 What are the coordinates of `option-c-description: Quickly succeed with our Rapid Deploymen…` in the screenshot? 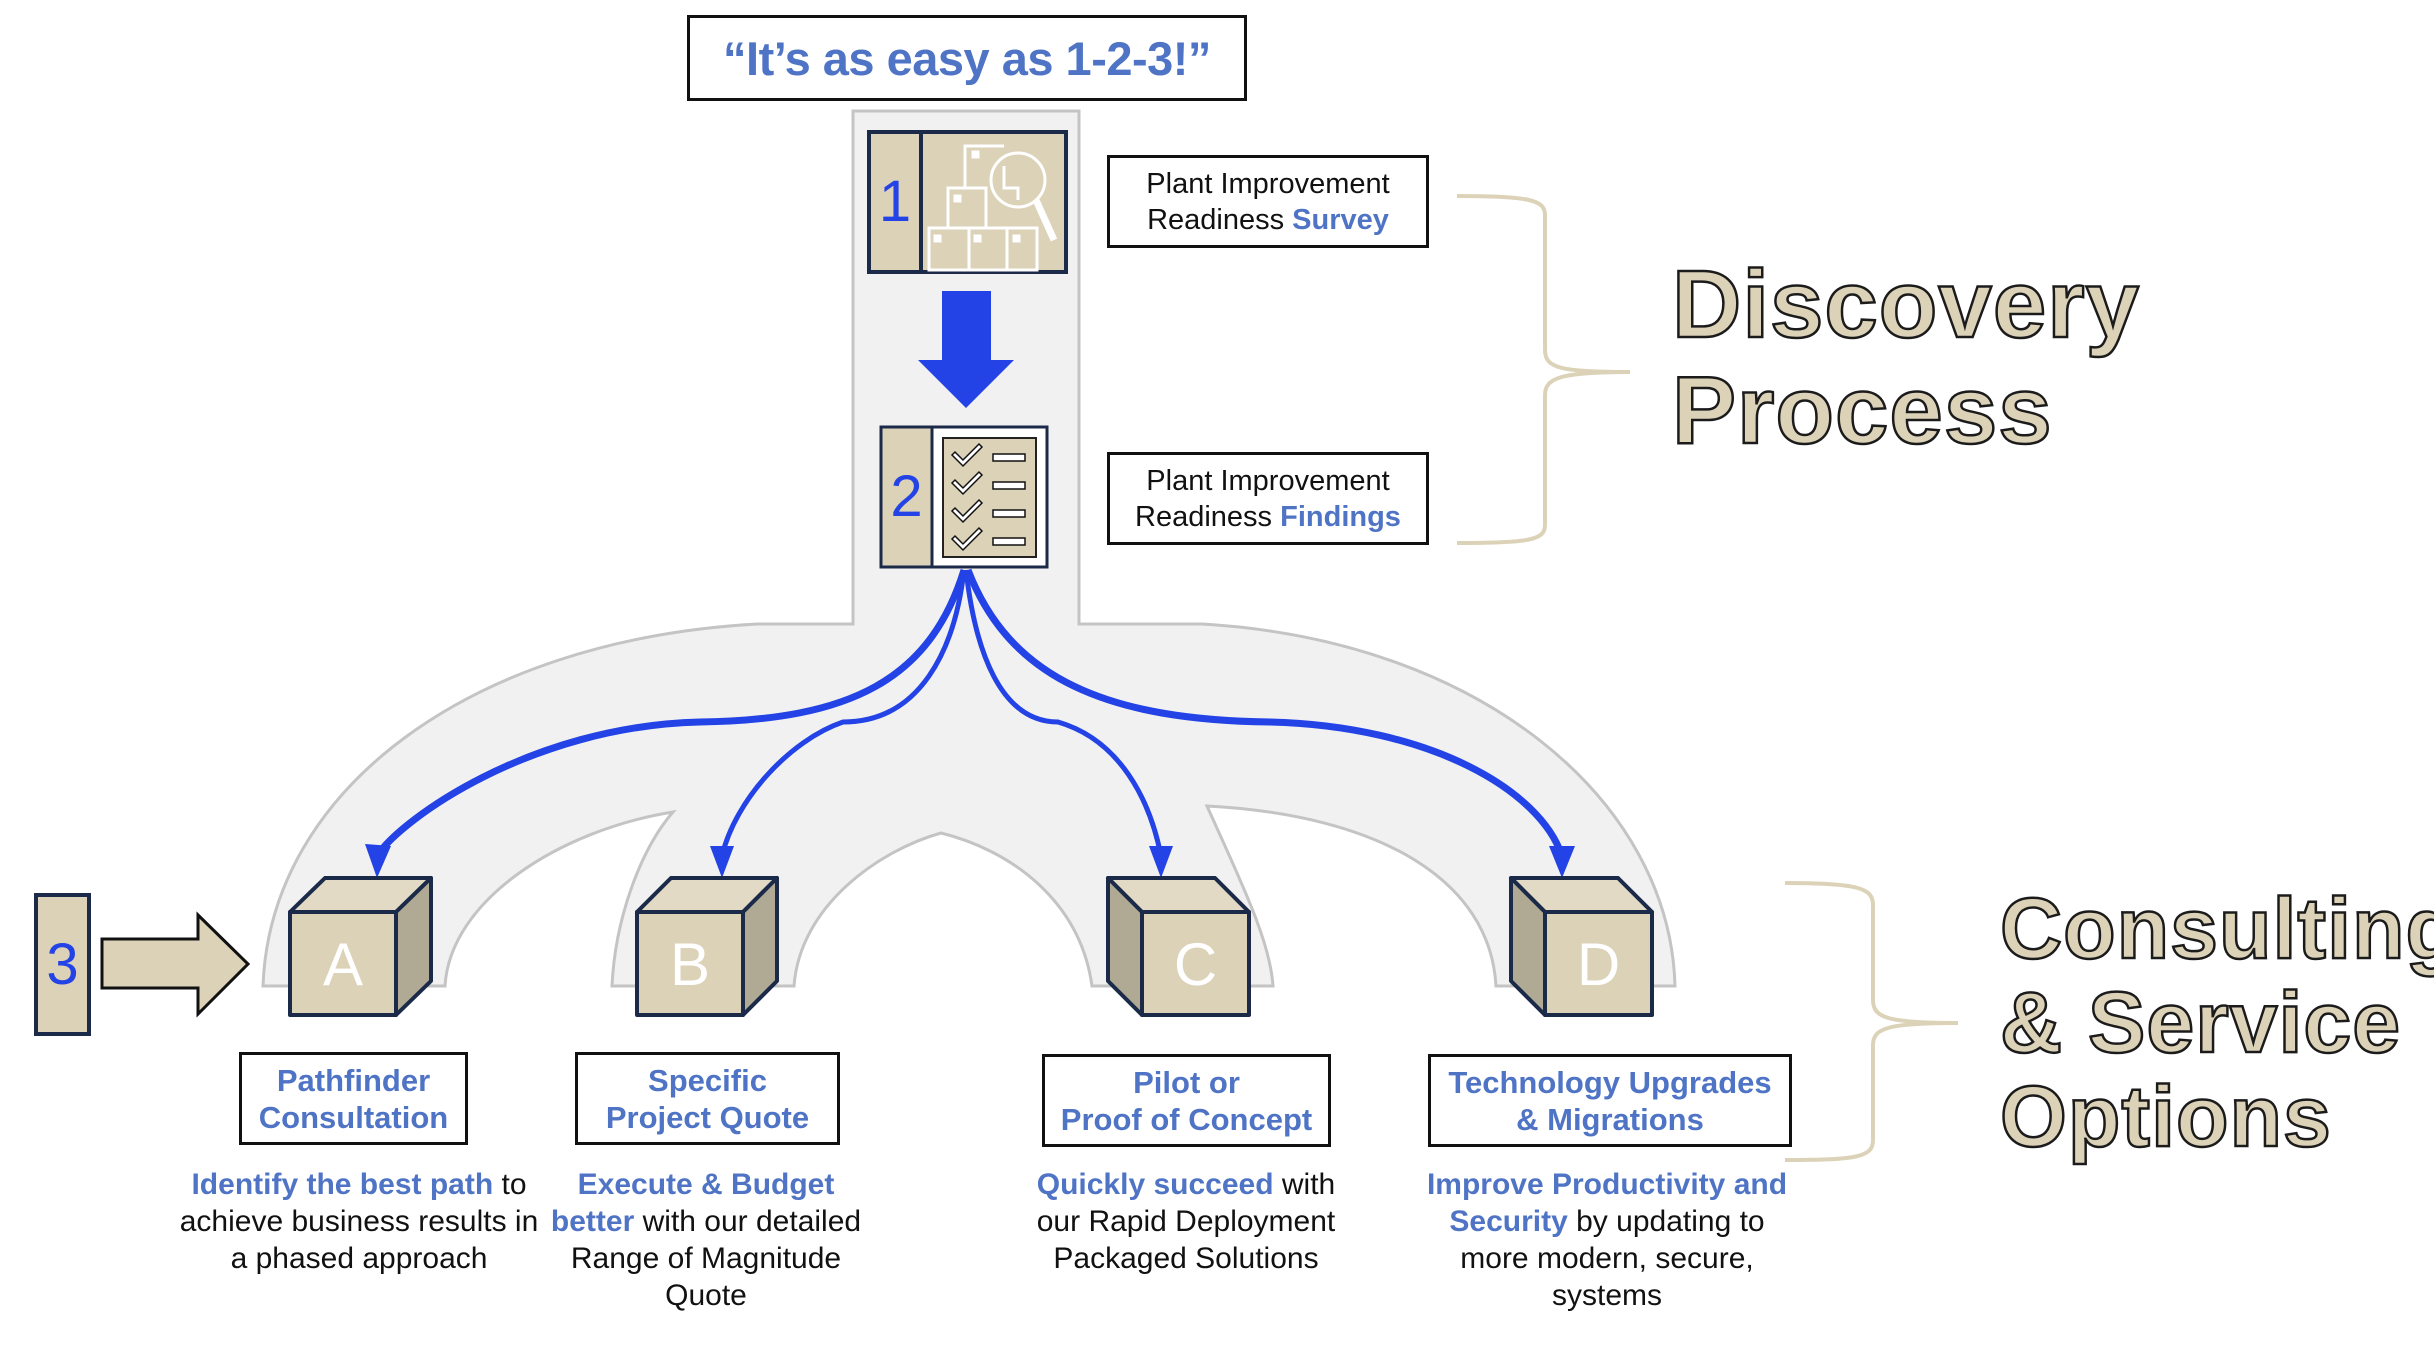 It's located at (1186, 1221).